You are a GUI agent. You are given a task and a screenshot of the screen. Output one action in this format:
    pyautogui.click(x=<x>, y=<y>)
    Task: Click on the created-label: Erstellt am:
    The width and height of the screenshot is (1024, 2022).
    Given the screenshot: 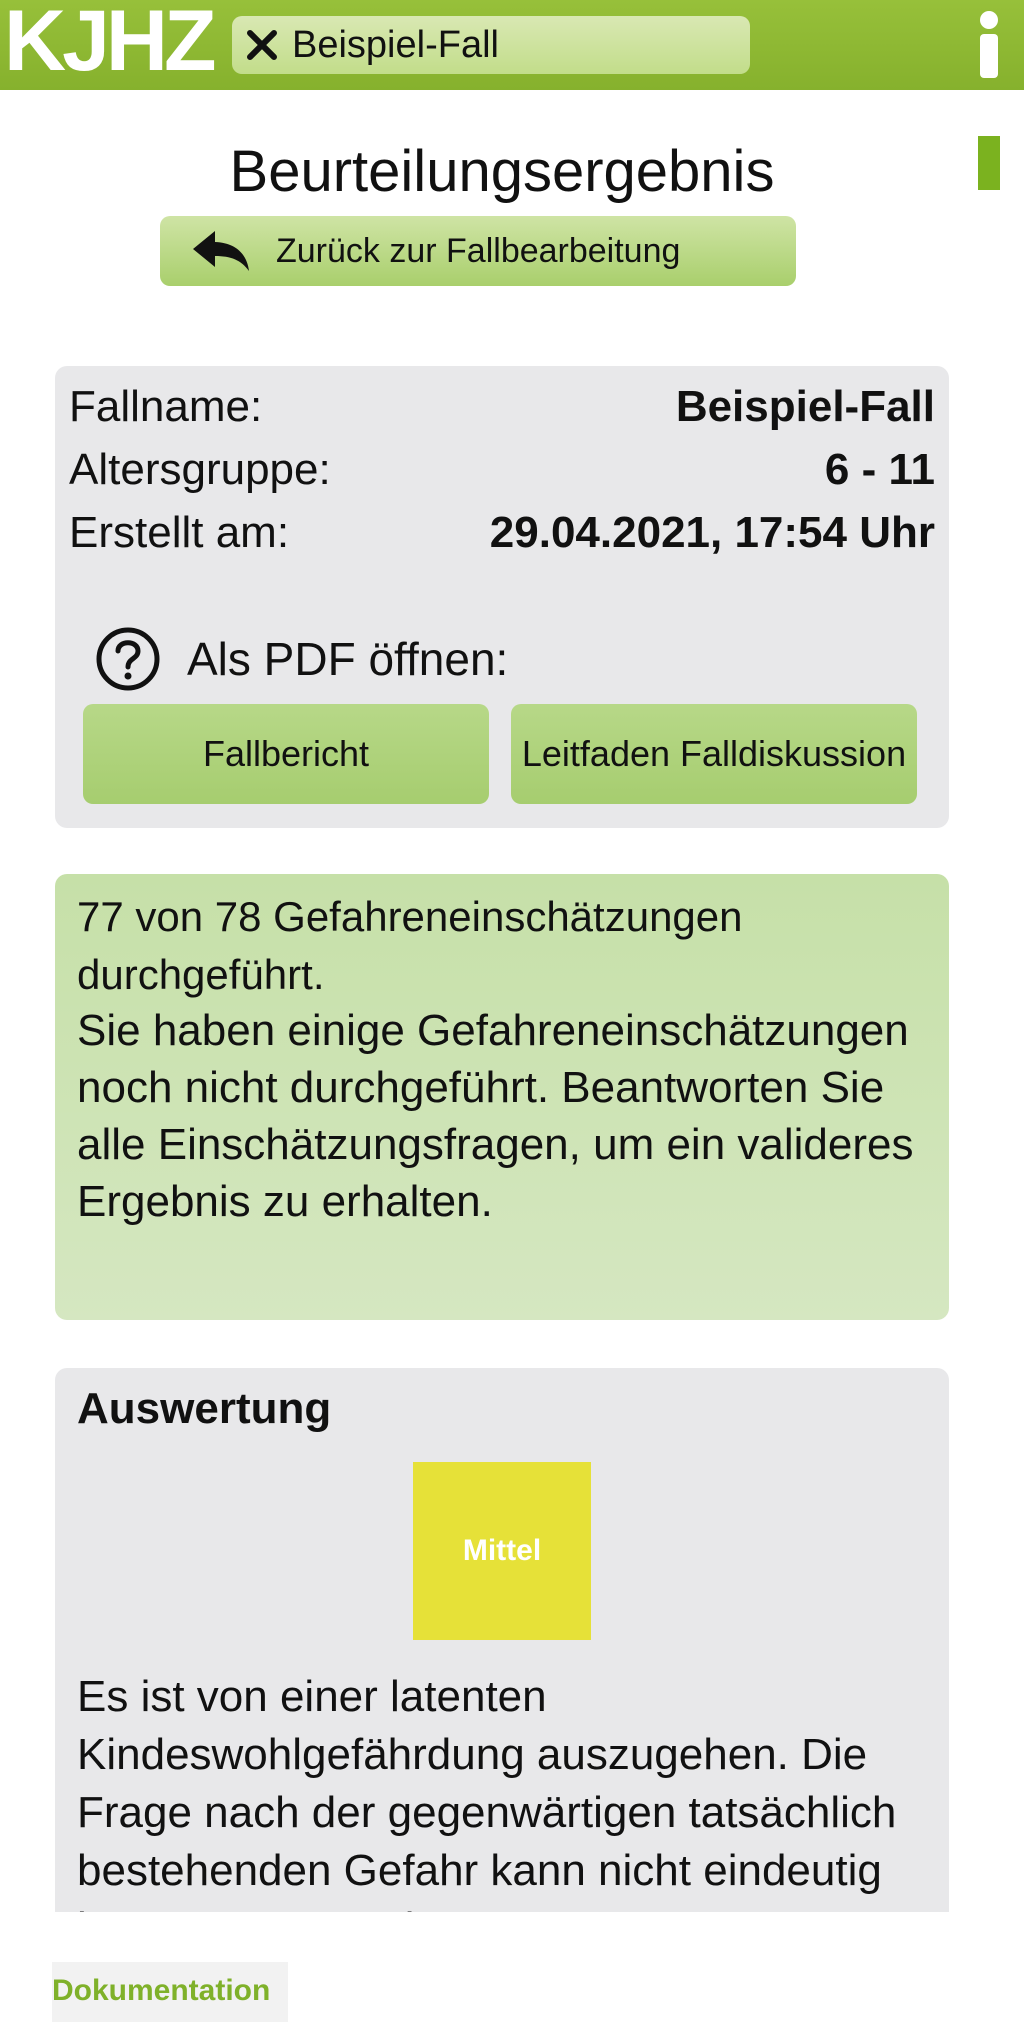 What is the action you would take?
    pyautogui.click(x=179, y=532)
    